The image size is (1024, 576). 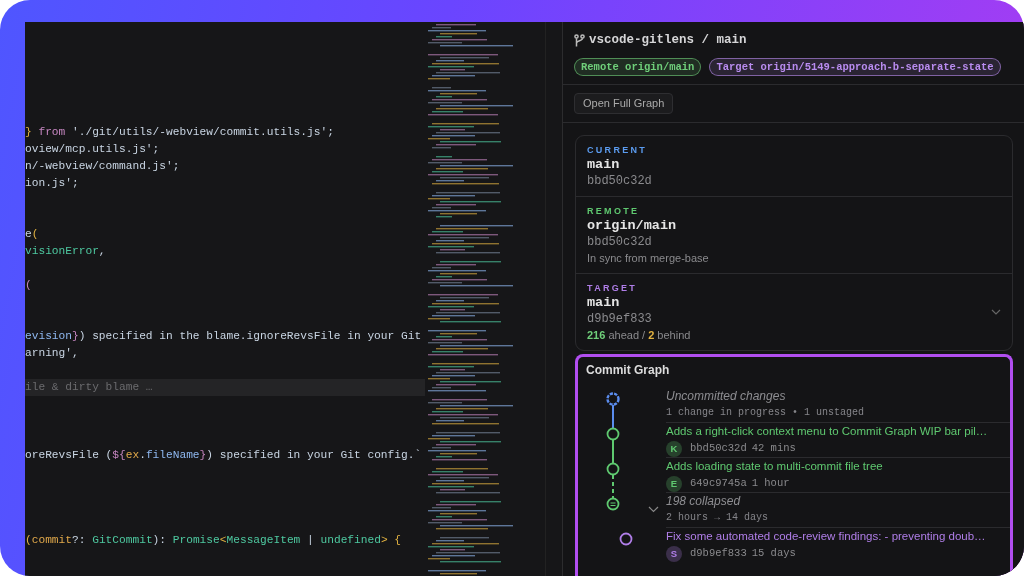 I want to click on wip-title: Uncommitted changes, so click(x=726, y=396).